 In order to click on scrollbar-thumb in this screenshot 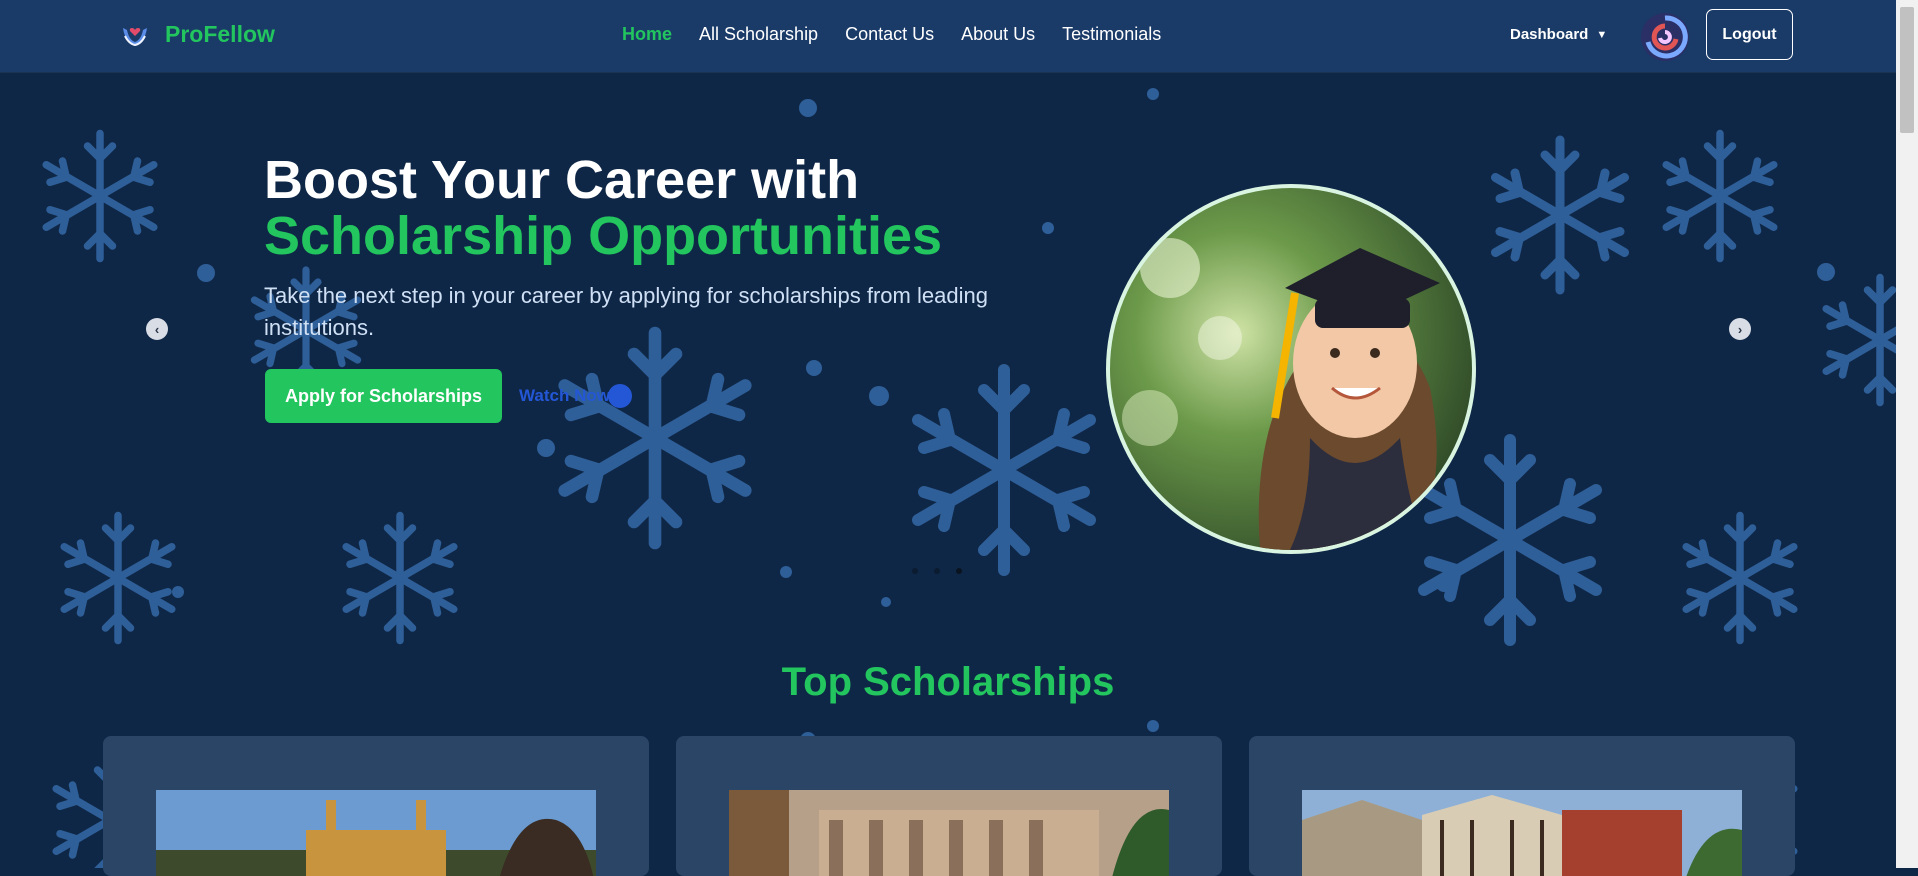, I will do `click(1907, 70)`.